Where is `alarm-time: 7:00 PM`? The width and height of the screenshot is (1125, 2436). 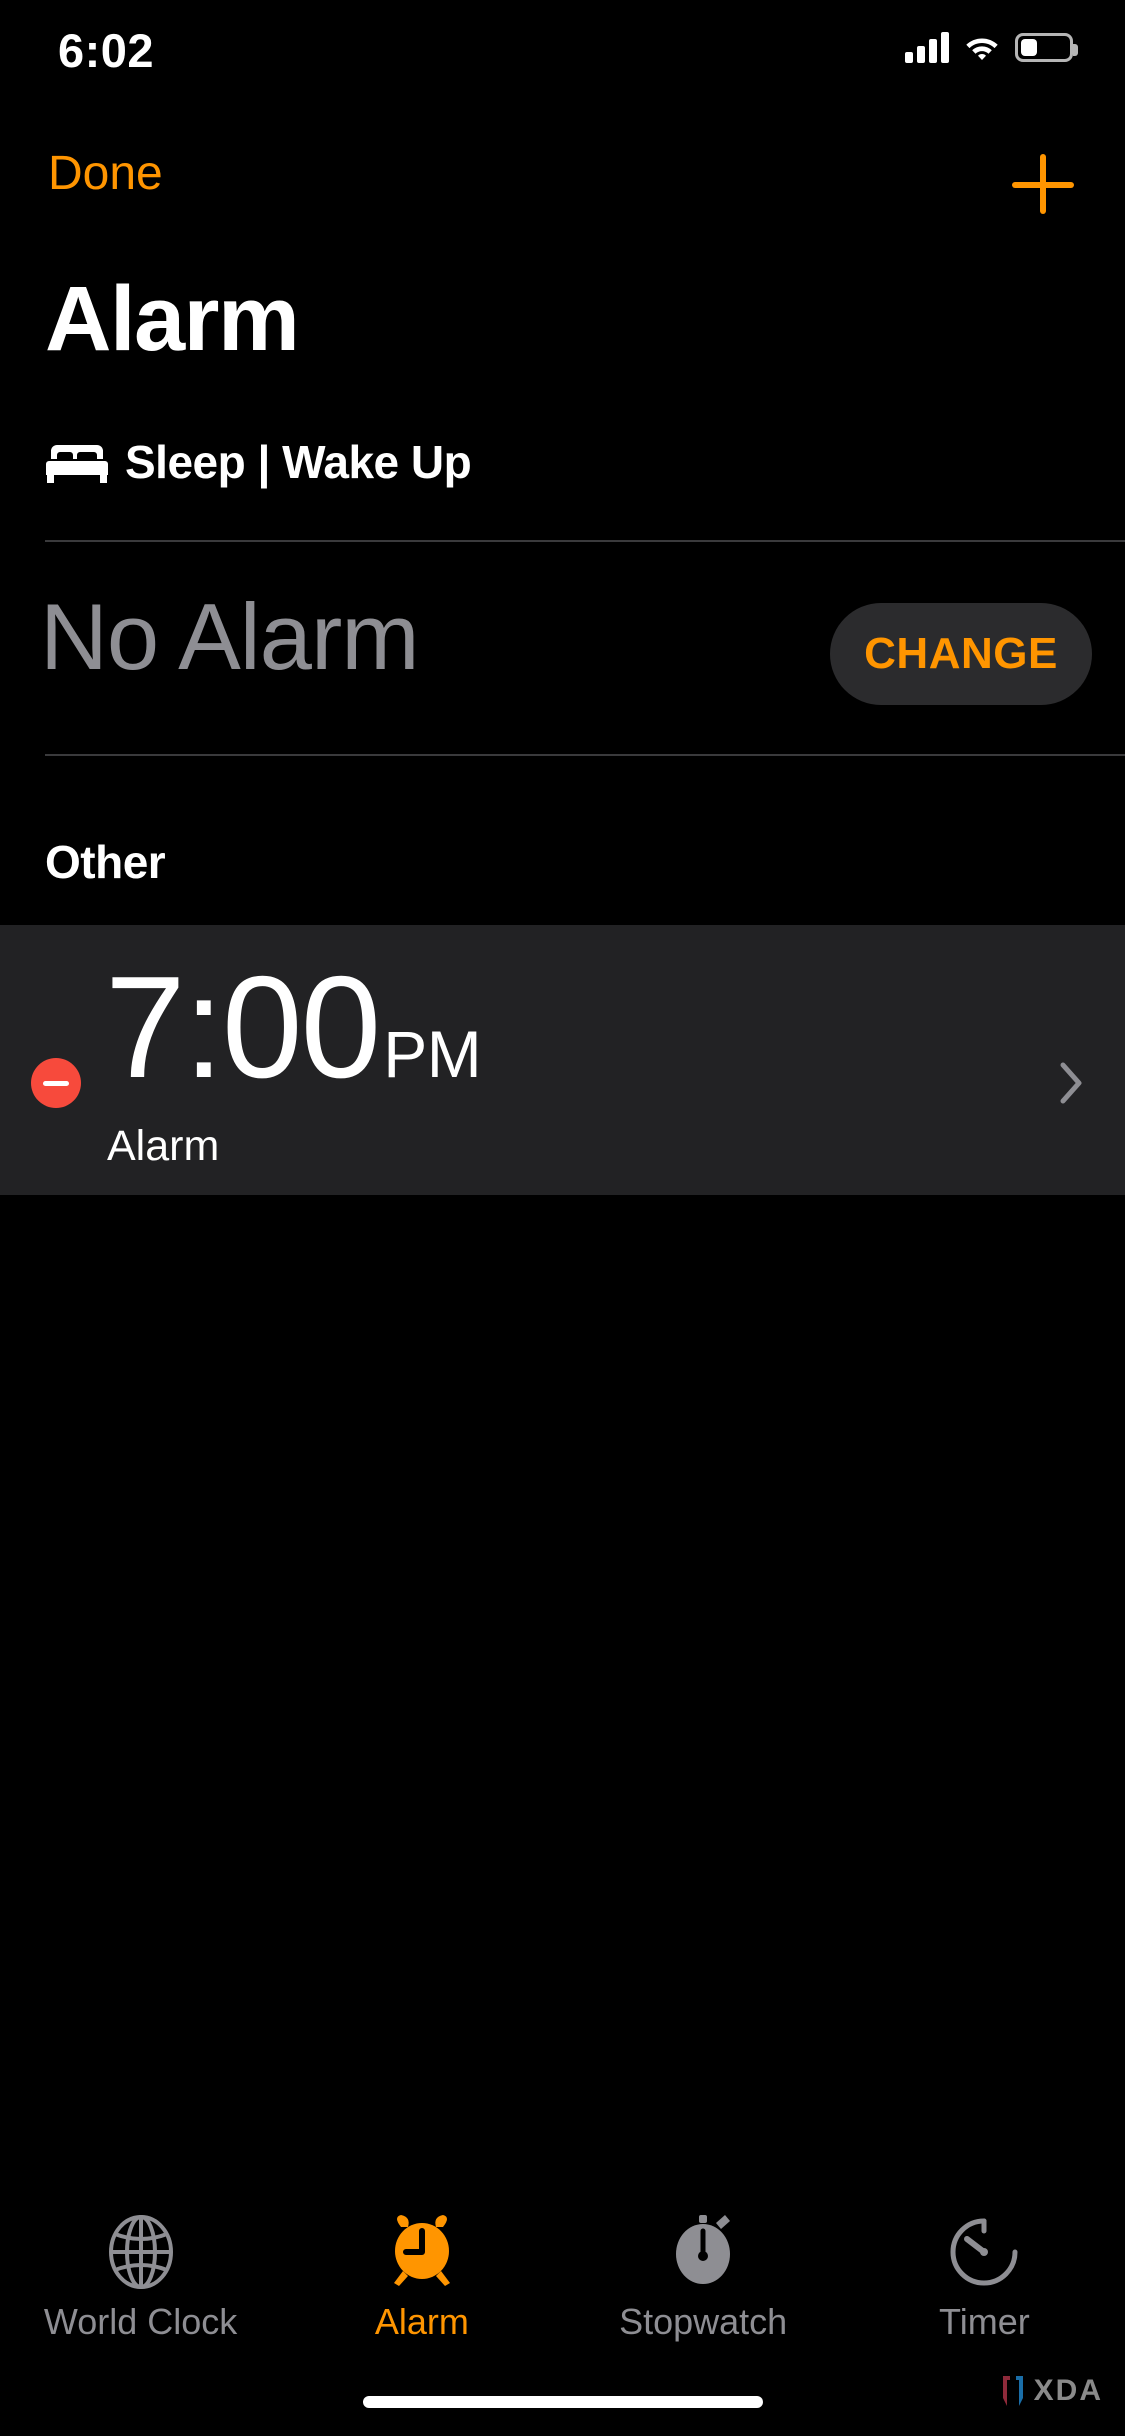
alarm-time: 7:00 PM is located at coordinates (293, 1027).